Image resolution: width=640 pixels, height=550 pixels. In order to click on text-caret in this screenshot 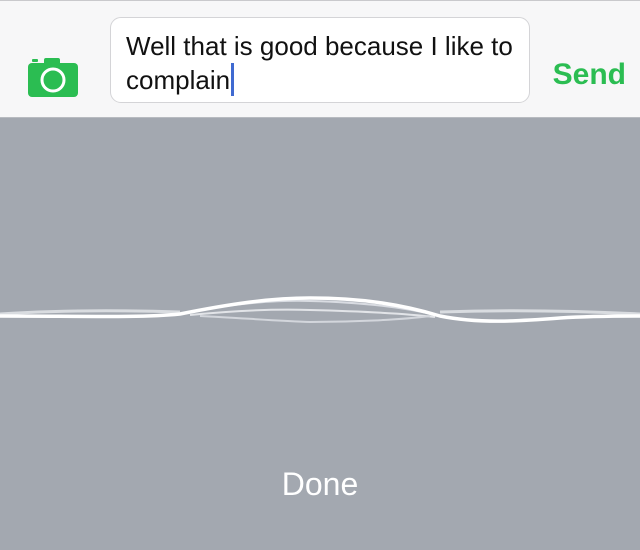, I will do `click(233, 79)`.